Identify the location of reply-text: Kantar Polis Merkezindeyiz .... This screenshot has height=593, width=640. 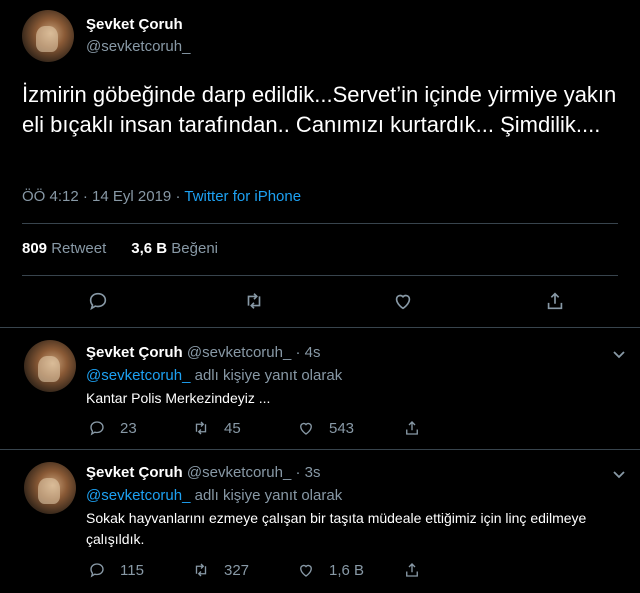
(178, 398).